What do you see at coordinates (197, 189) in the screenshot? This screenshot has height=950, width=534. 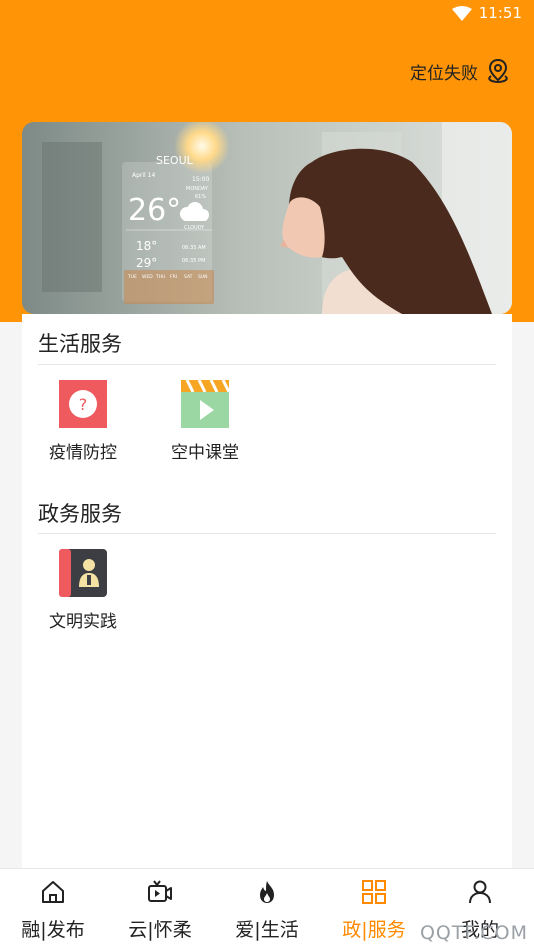 I see `weather-day: MONDAY` at bounding box center [197, 189].